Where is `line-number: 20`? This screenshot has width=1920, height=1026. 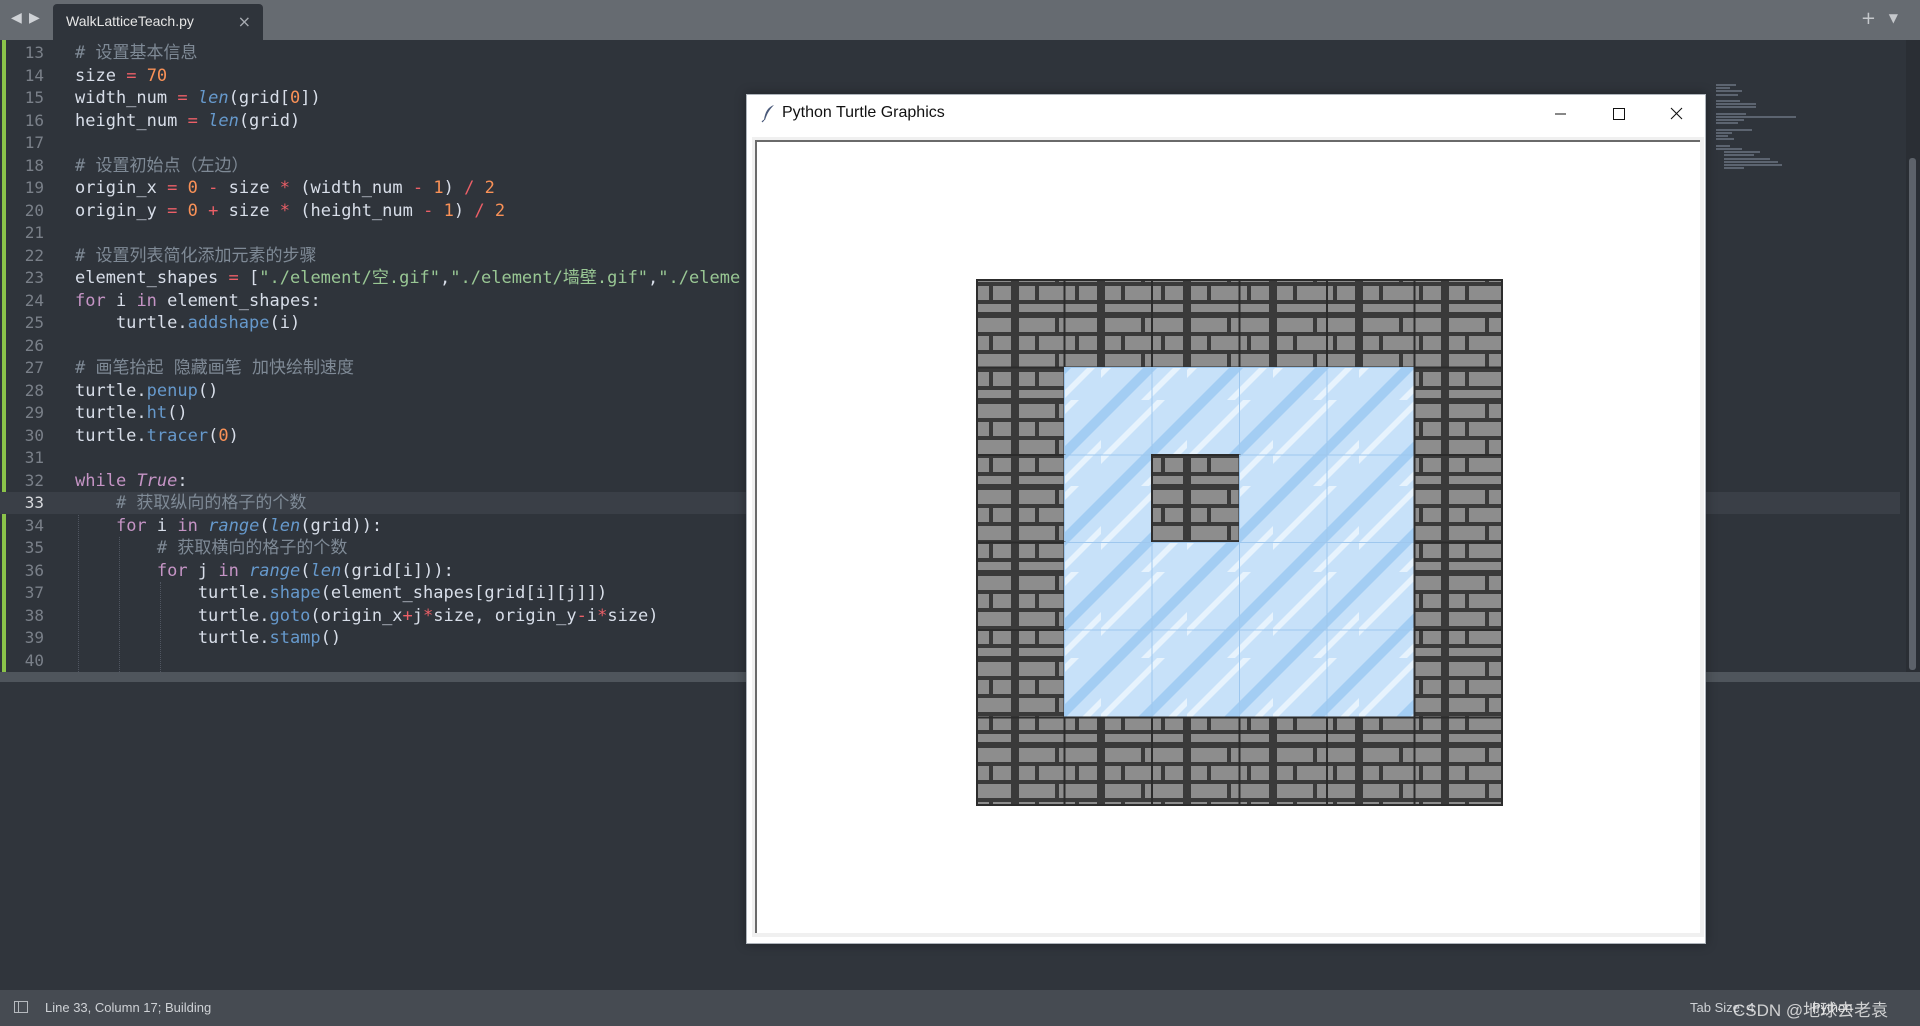
line-number: 20 is located at coordinates (34, 210).